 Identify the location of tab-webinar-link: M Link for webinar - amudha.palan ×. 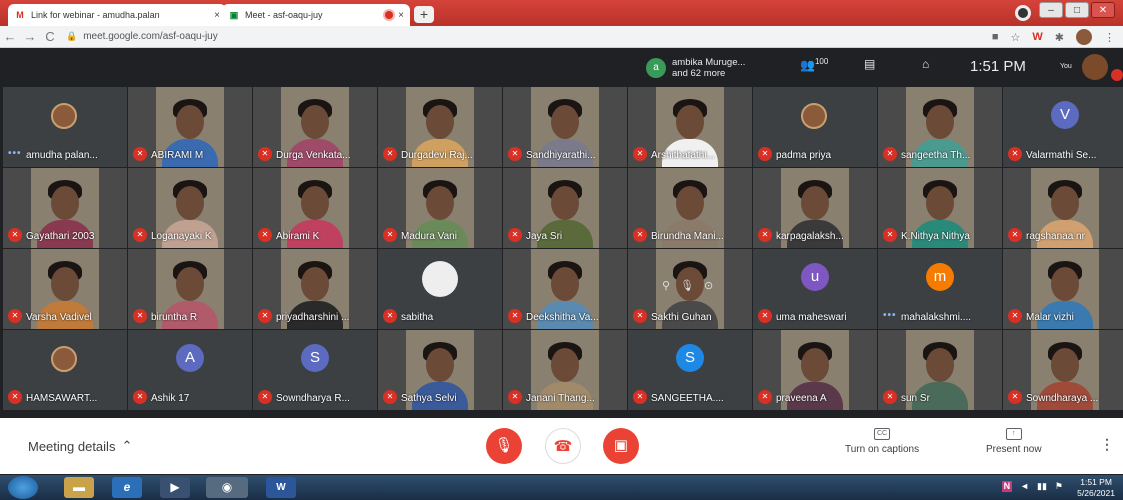
(117, 15).